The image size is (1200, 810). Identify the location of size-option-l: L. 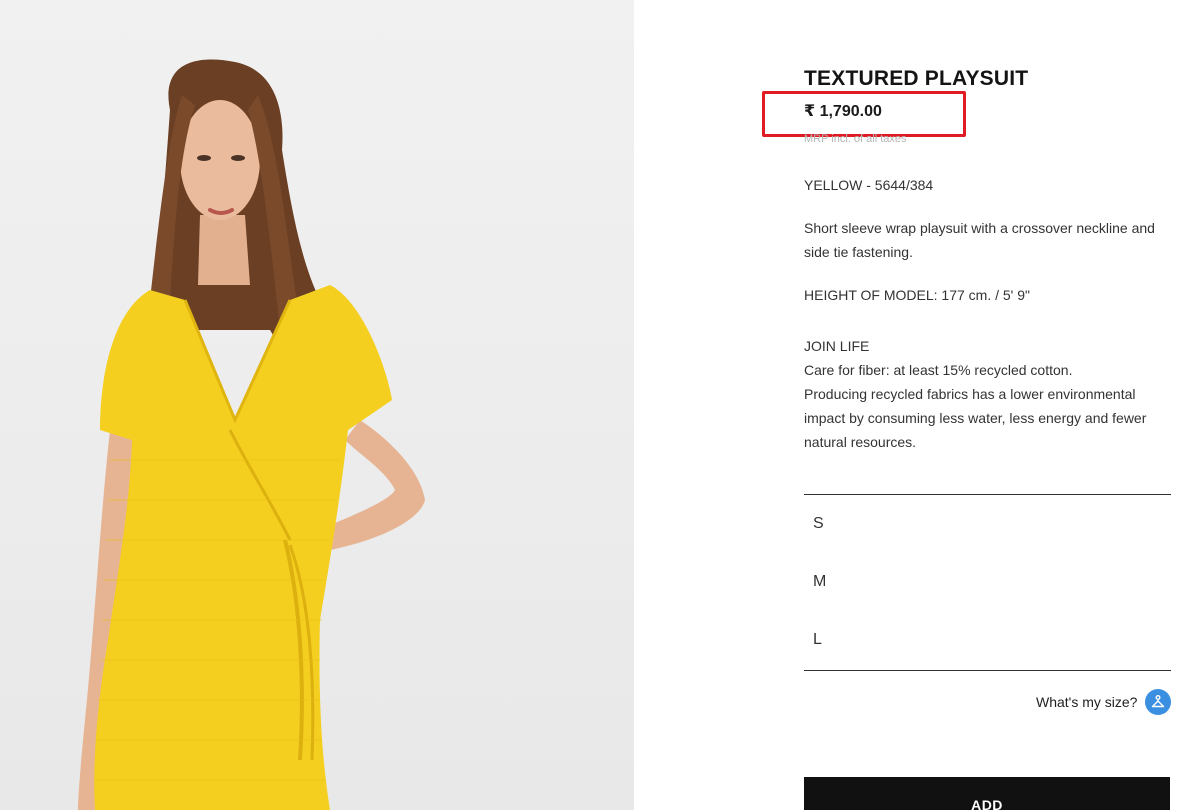
(817, 640).